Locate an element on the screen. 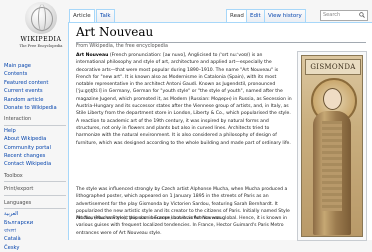  sidebar-language-link: Български is located at coordinates (35, 223).